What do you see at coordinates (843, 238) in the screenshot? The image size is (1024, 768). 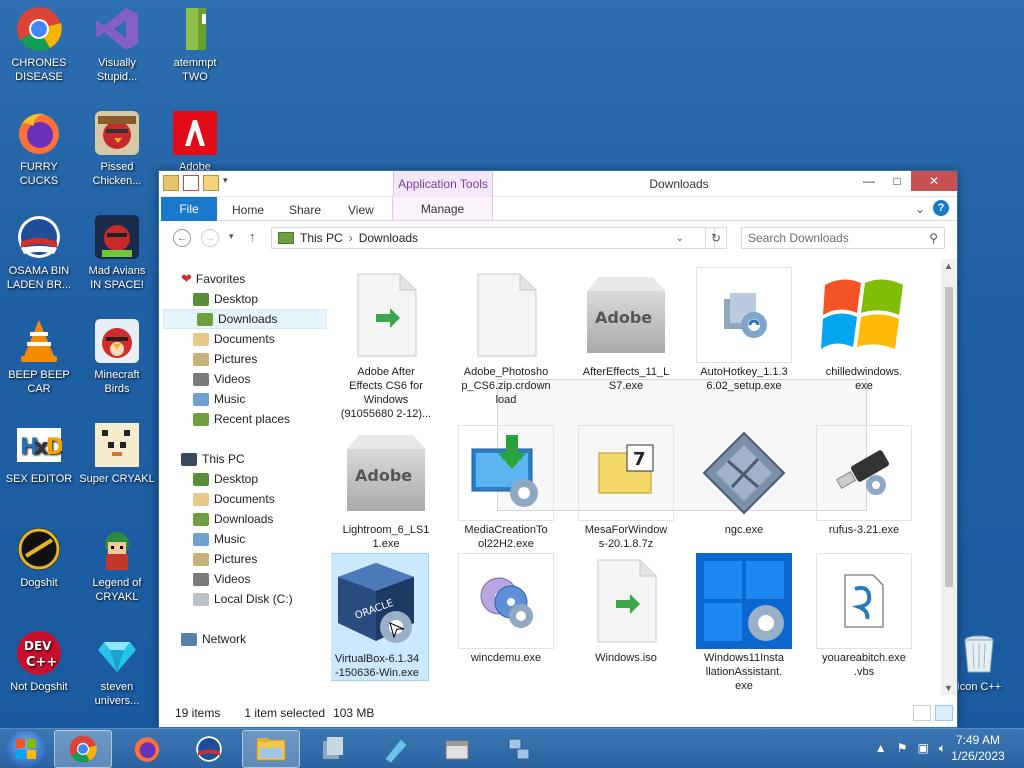 I see `search-input: Search Downloads ⚲` at bounding box center [843, 238].